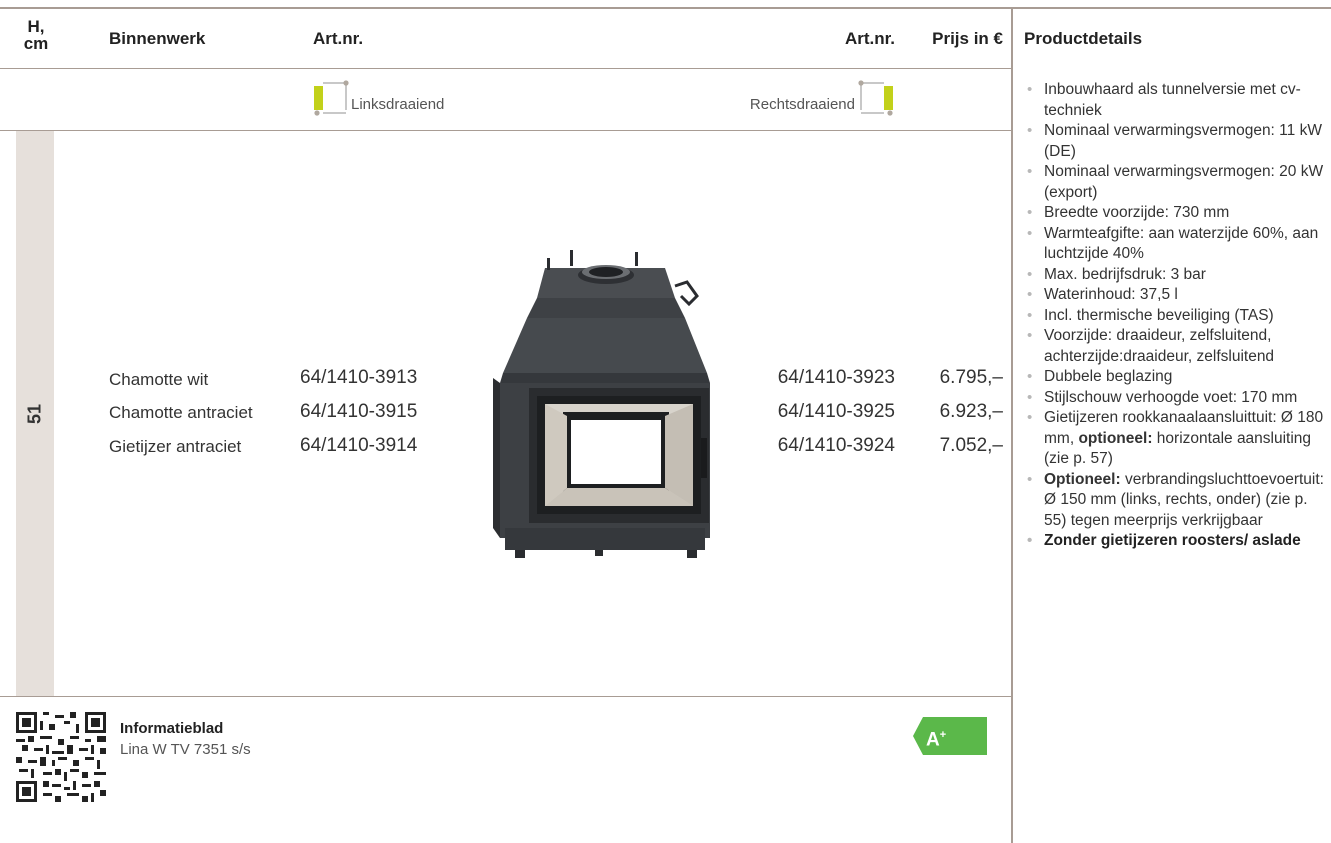  Describe the element at coordinates (1174, 295) in the screenshot. I see `detail-item: Waterinhoud: 37,5 l` at that location.